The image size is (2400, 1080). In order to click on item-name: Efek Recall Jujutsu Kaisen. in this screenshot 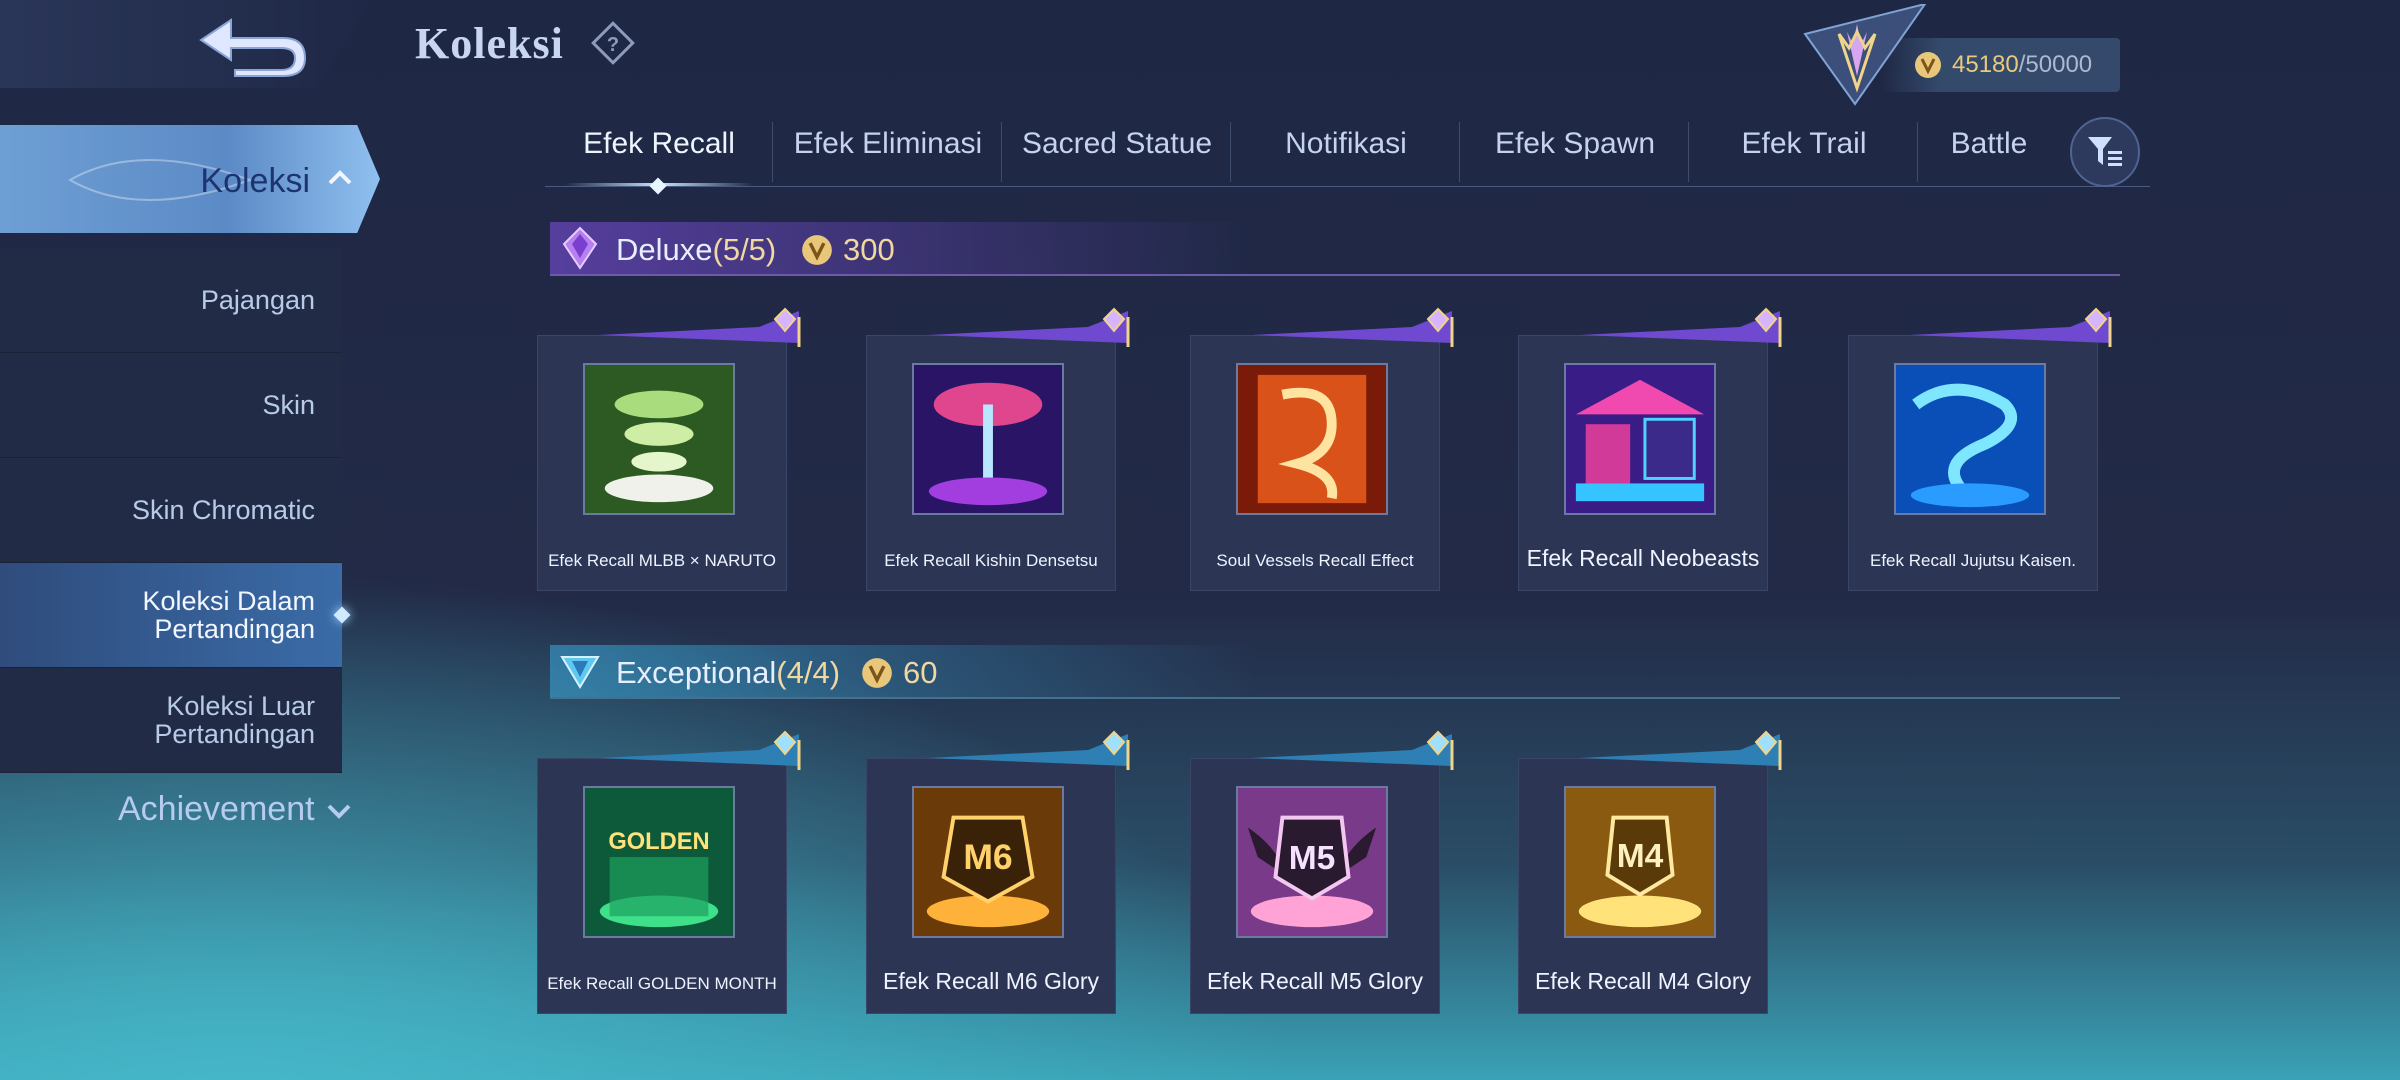, I will do `click(1973, 560)`.